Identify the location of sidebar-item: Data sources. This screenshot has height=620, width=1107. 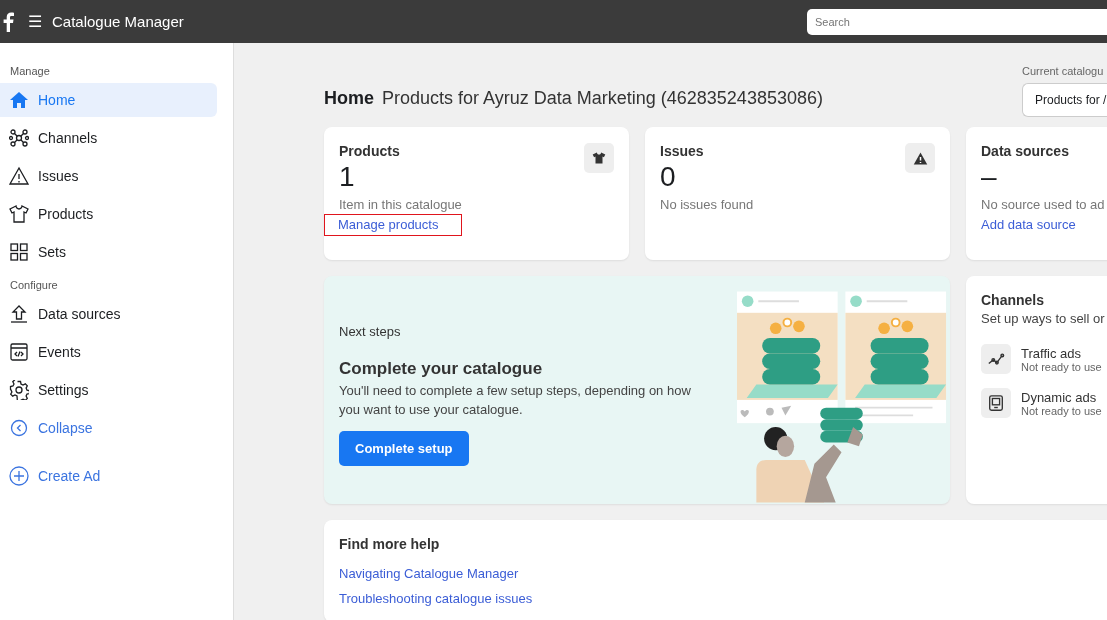
(108, 314).